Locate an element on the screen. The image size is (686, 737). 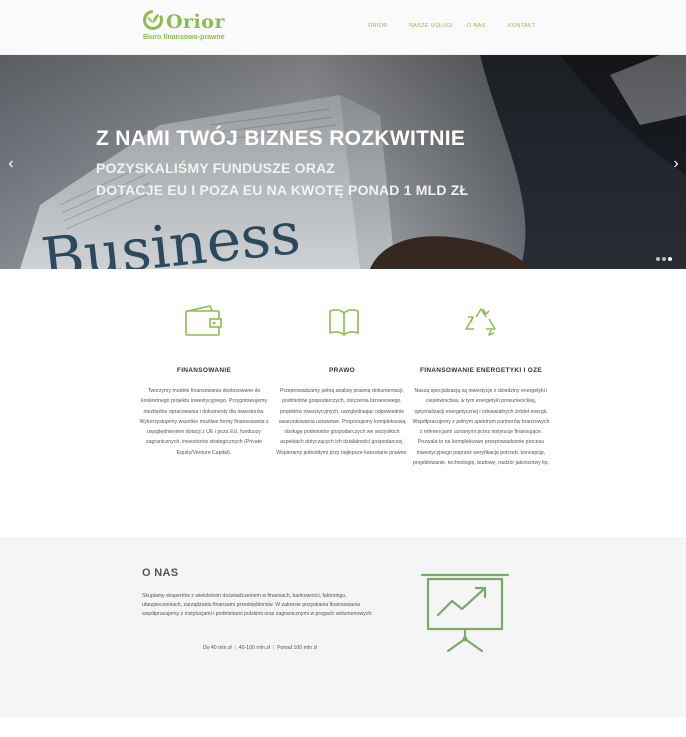
main-nav: ORIOR NASZE USŁUGI O NAS KONTAKT is located at coordinates (343, 28).